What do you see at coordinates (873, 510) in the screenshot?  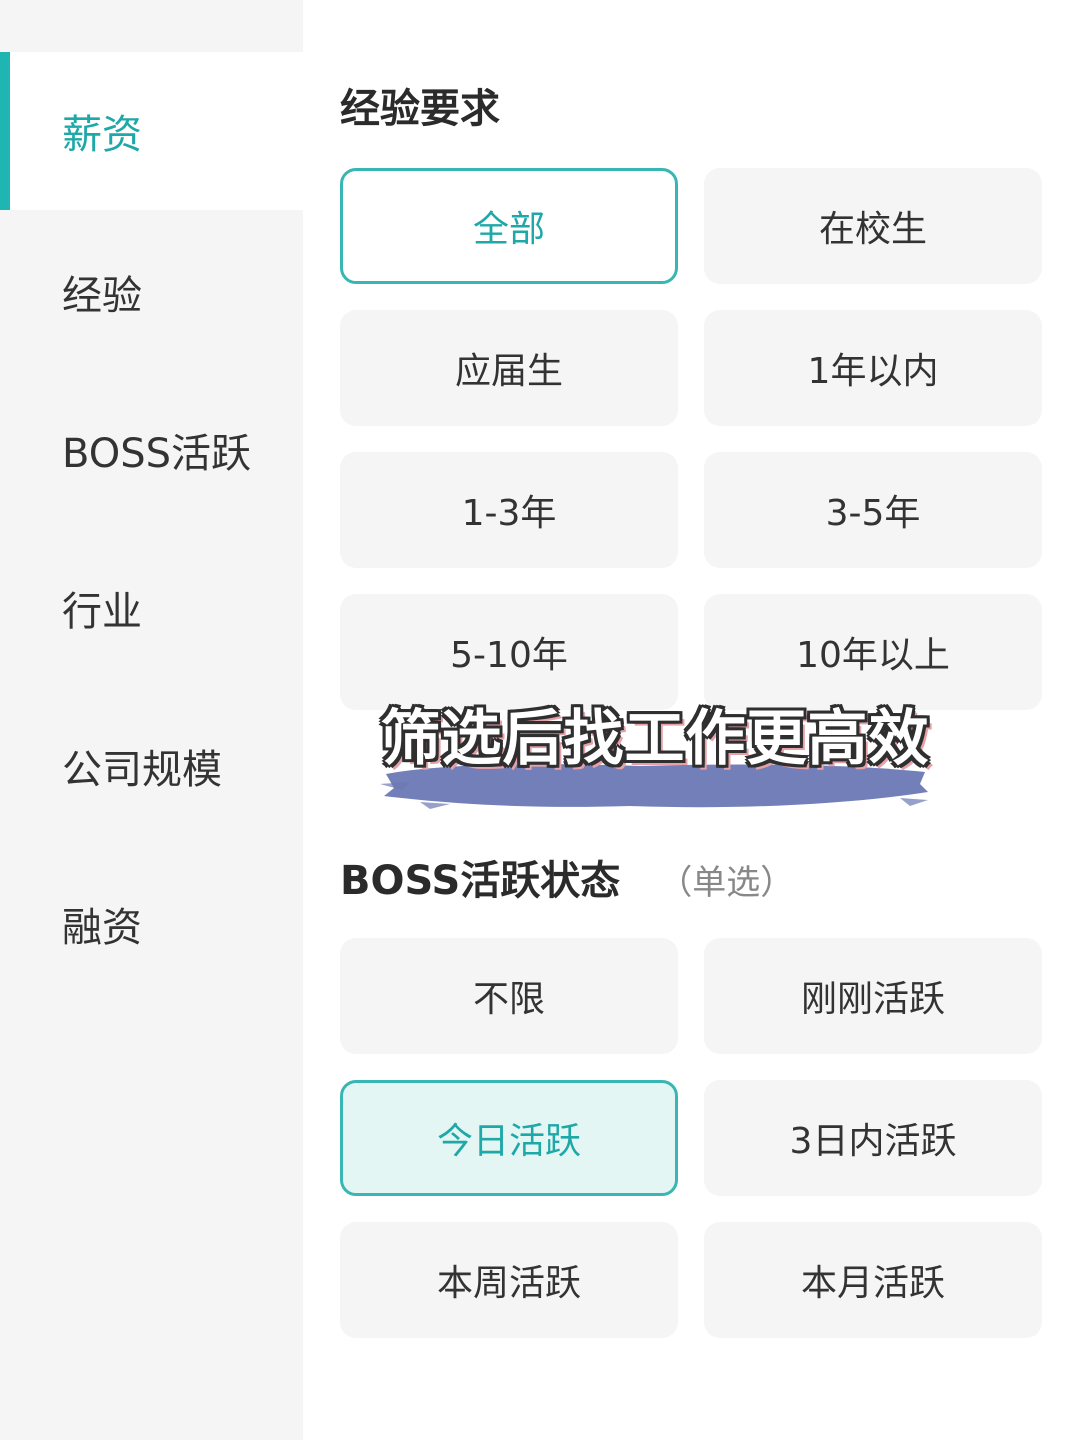 I see `option-3-5-years: 3-5年` at bounding box center [873, 510].